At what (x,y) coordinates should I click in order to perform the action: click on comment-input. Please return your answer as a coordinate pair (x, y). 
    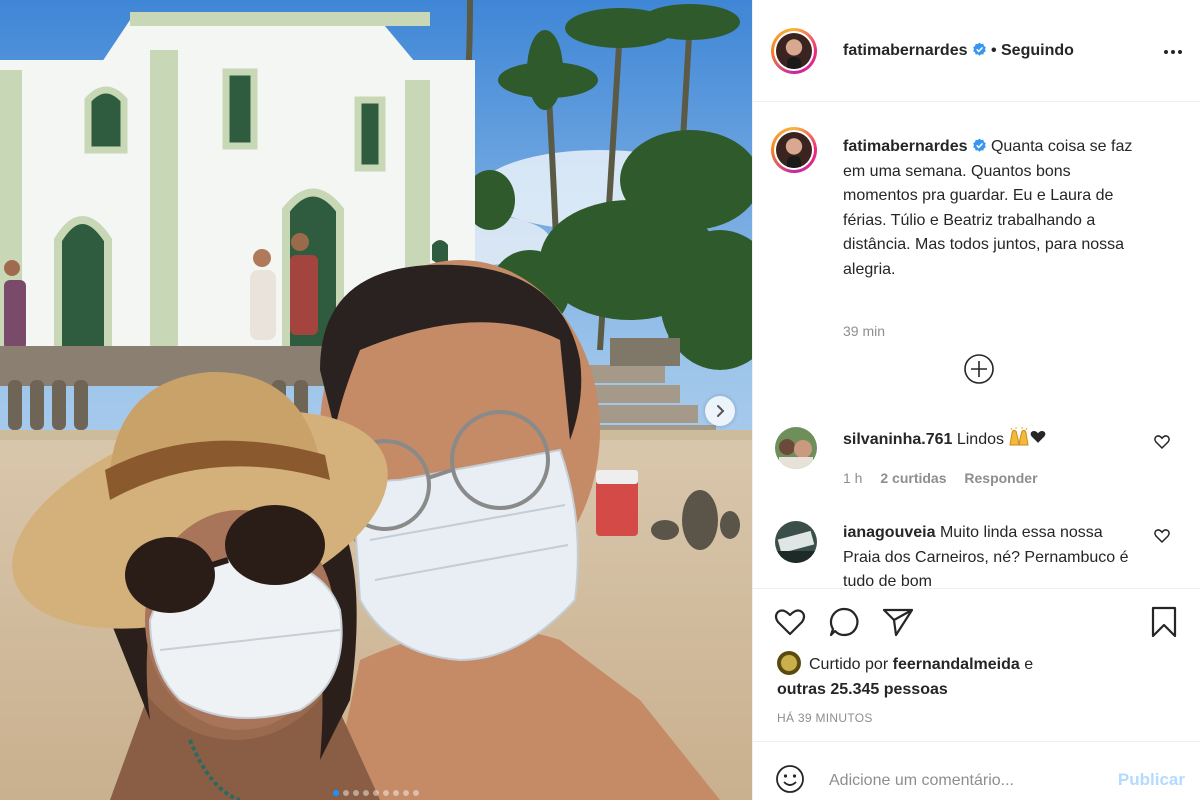
    Looking at the image, I should click on (964, 781).